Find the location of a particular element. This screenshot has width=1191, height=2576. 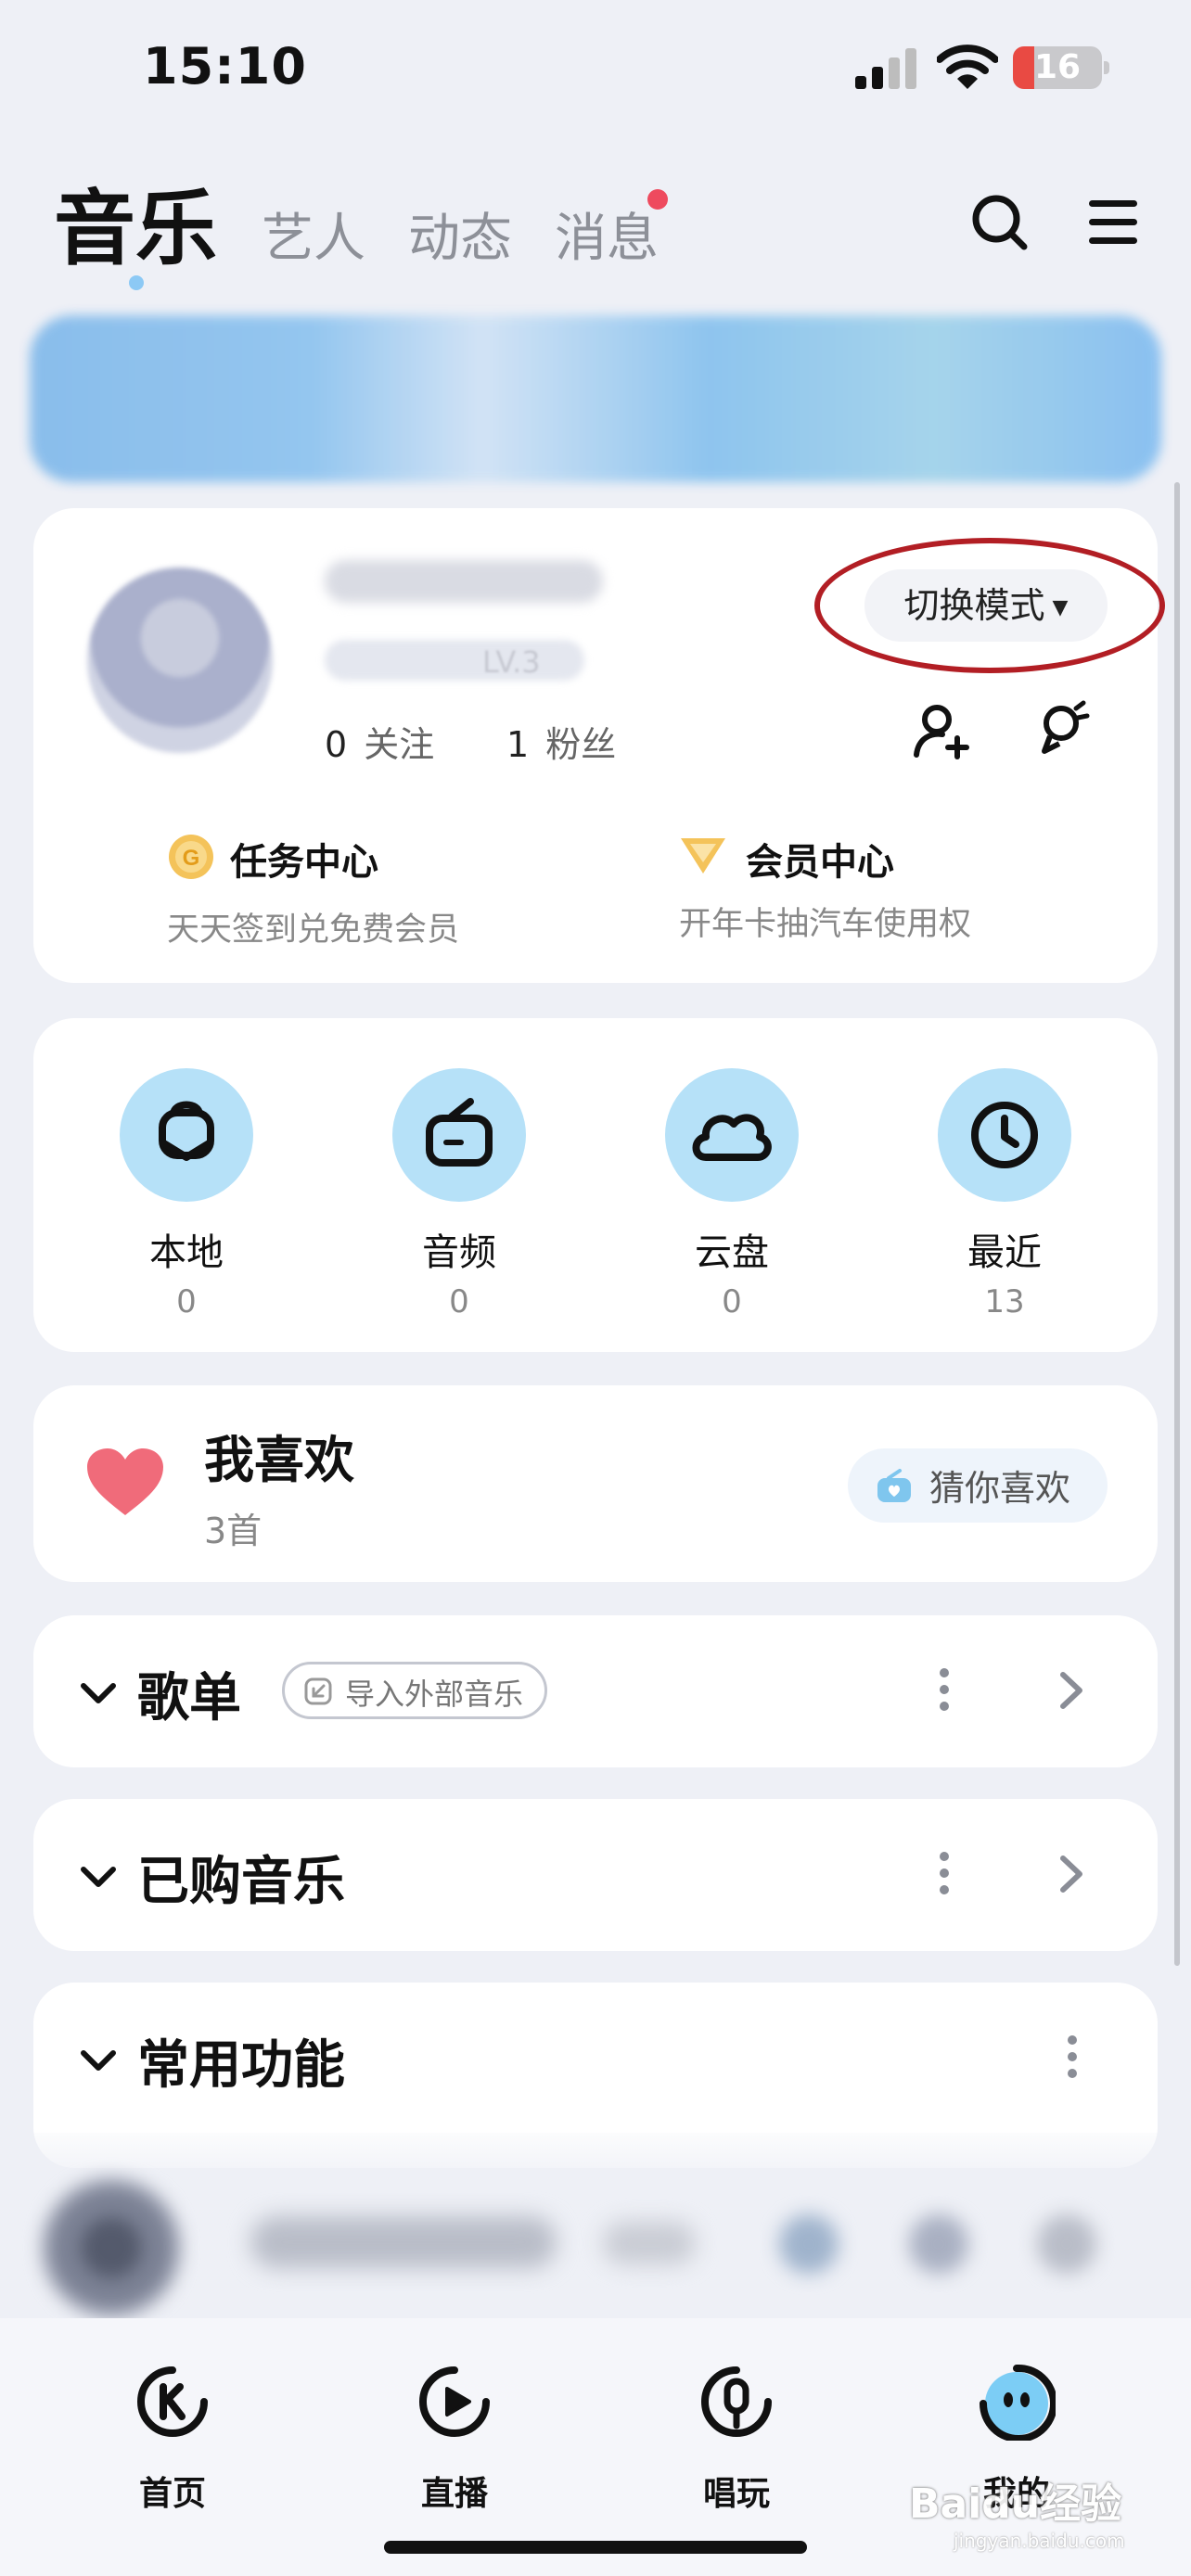

audio-label: 音频 is located at coordinates (459, 1252).